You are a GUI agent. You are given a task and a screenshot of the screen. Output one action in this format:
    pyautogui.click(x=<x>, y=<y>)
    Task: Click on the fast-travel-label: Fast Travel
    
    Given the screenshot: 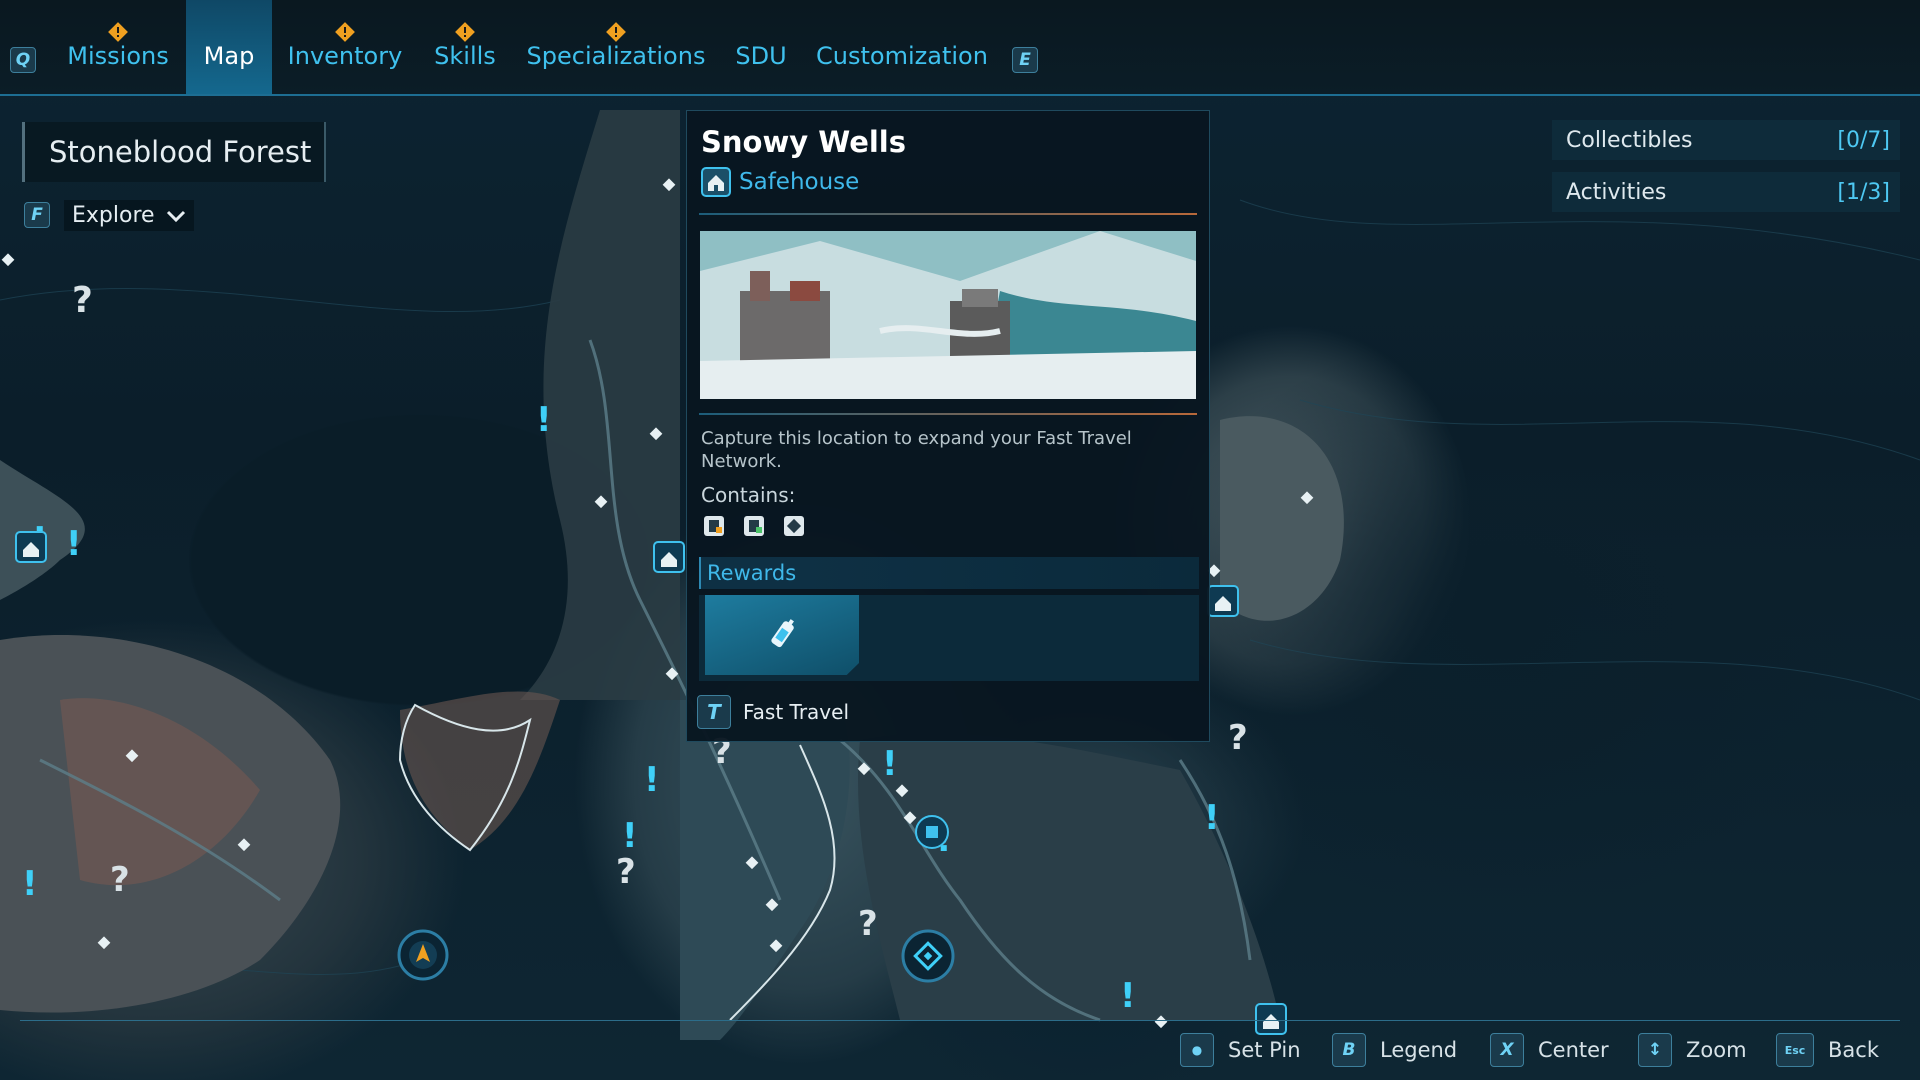 What is the action you would take?
    pyautogui.click(x=796, y=712)
    